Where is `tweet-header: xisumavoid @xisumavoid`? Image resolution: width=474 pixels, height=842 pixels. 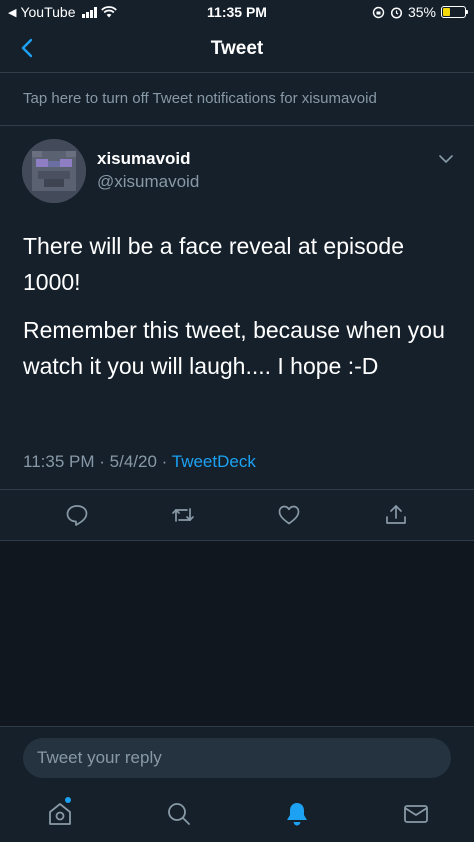
tweet-header: xisumavoid @xisumavoid is located at coordinates (237, 167).